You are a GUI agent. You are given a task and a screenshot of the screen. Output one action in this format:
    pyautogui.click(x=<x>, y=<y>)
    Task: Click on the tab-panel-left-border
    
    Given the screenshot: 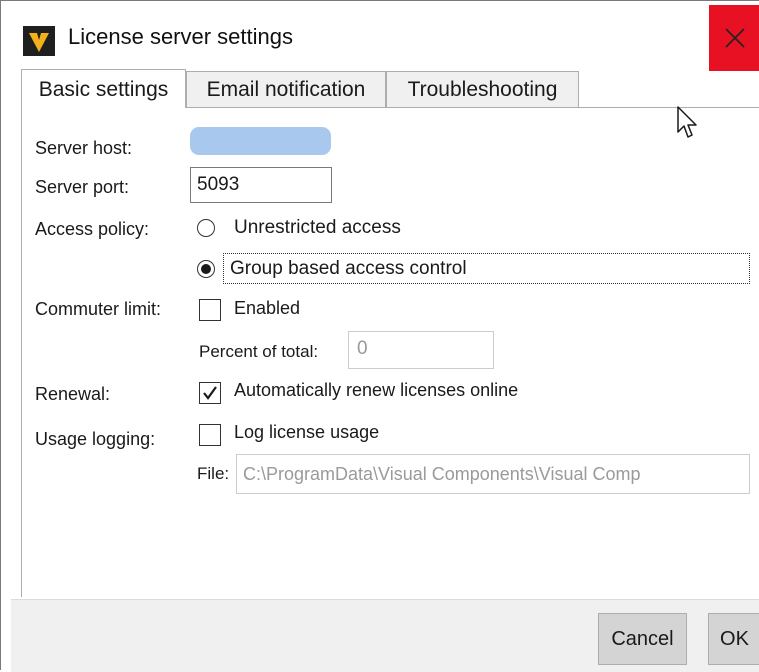 What is the action you would take?
    pyautogui.click(x=21, y=352)
    